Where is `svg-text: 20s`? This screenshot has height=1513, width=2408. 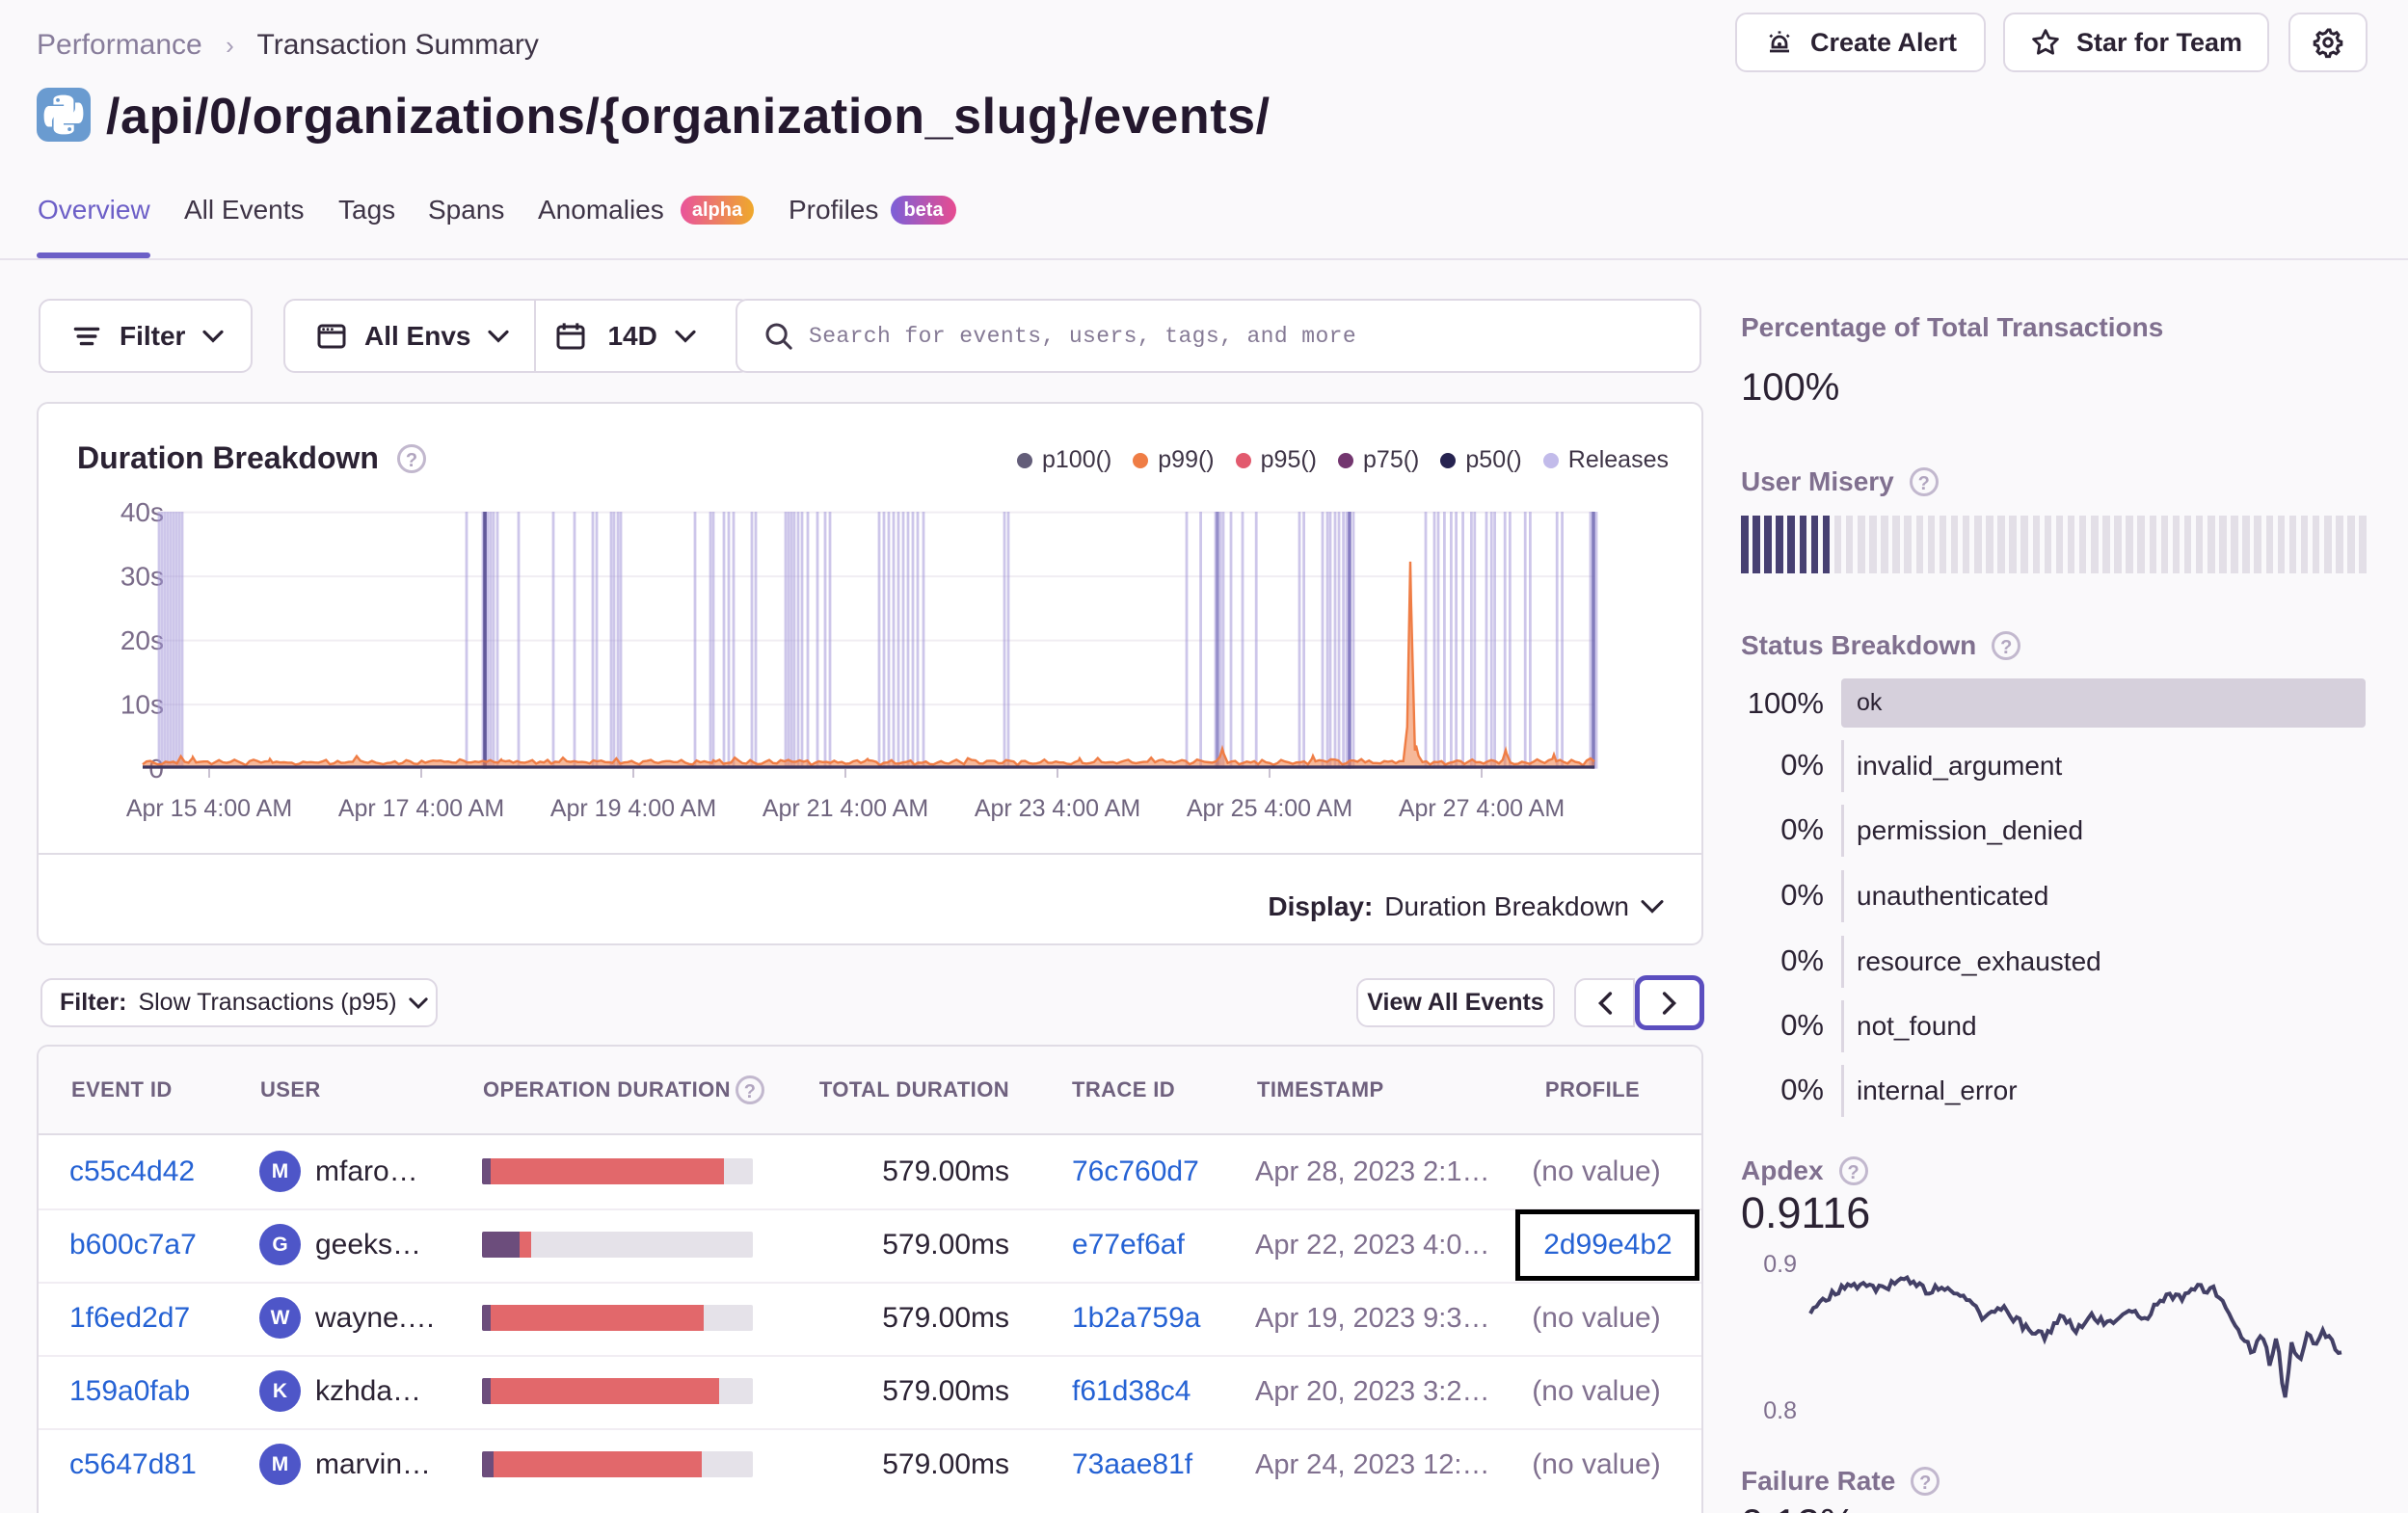 svg-text: 20s is located at coordinates (142, 640).